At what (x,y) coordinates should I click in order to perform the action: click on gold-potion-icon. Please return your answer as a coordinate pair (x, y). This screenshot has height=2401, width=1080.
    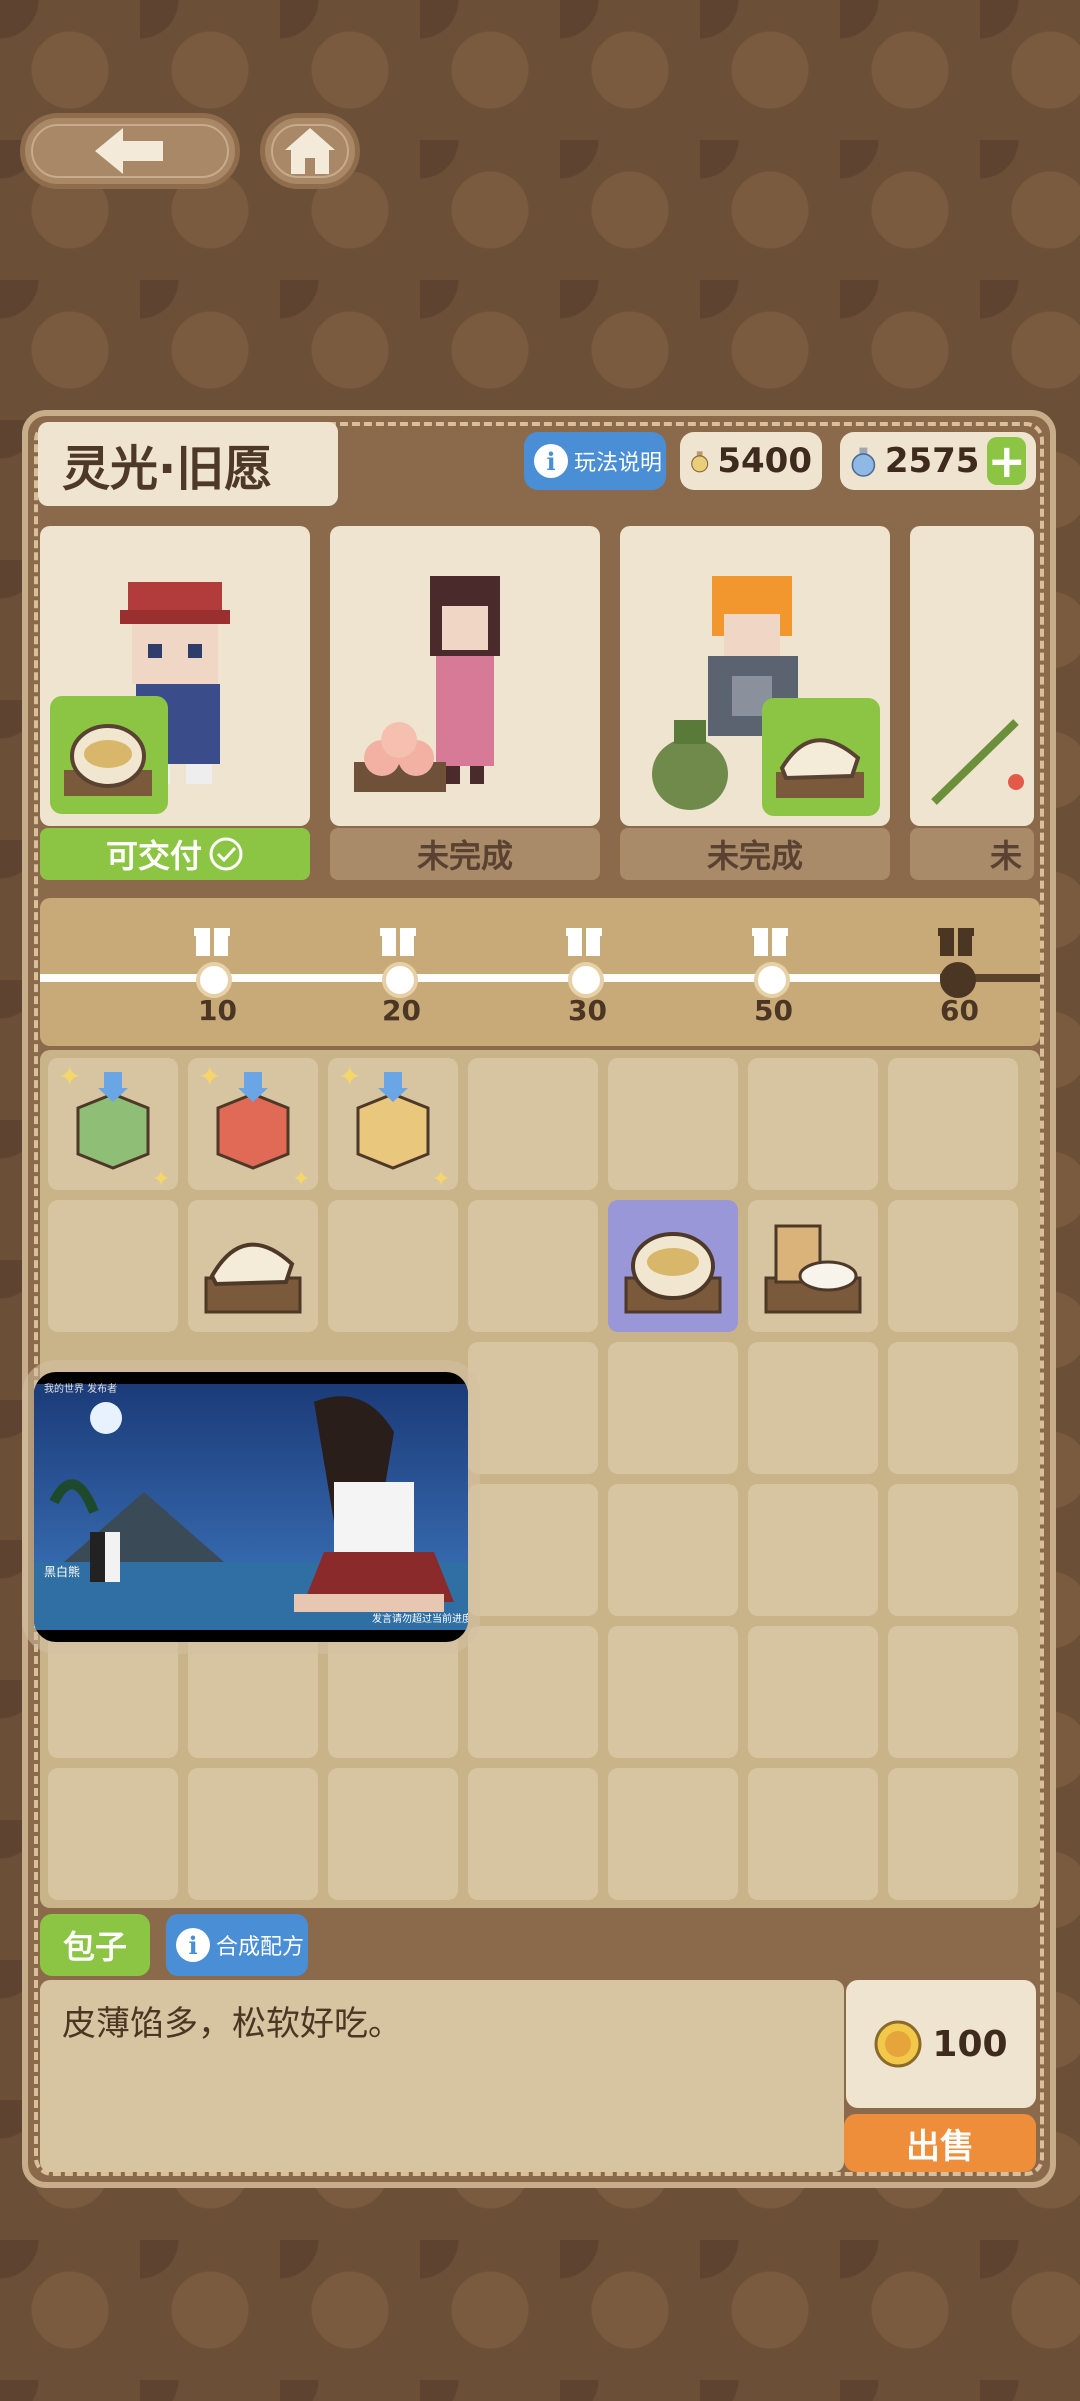
    Looking at the image, I should click on (700, 462).